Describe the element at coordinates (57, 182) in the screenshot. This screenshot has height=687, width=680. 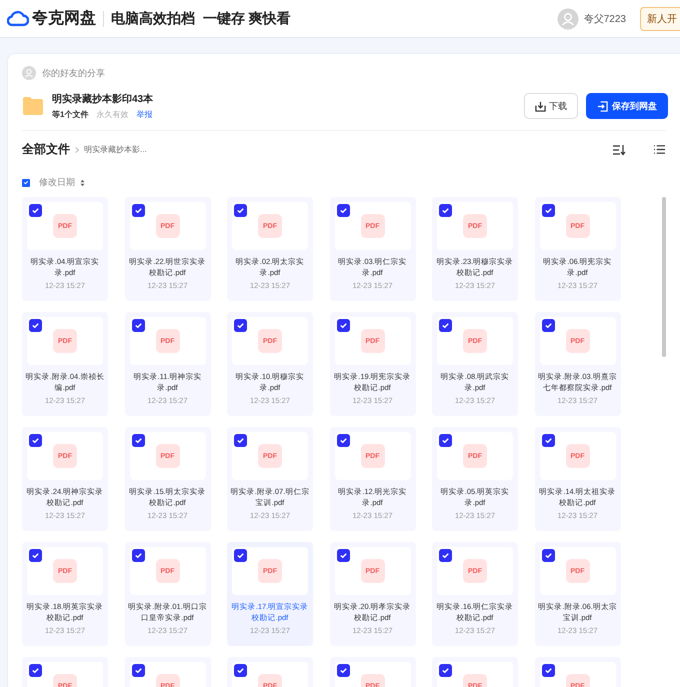
I see `sort-label: 修改日期` at that location.